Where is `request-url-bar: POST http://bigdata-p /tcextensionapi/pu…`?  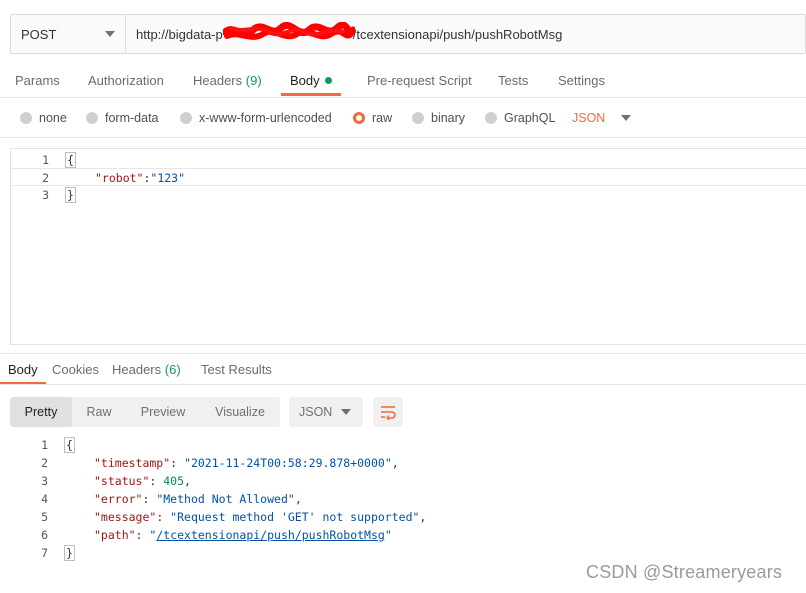
request-url-bar: POST http://bigdata-p /tcextensionapi/pu… is located at coordinates (408, 34).